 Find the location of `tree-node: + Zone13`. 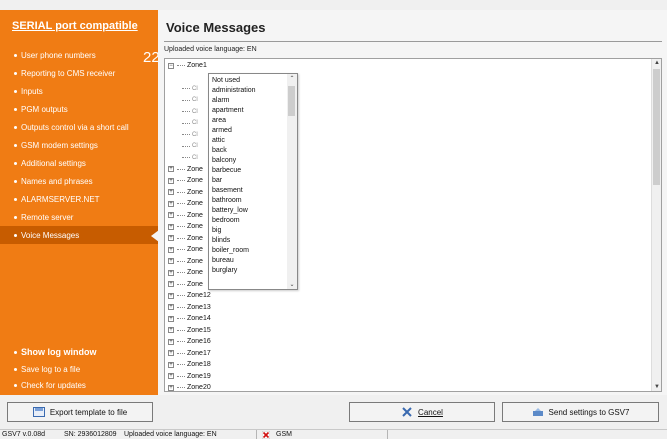

tree-node: + Zone13 is located at coordinates (189, 307).